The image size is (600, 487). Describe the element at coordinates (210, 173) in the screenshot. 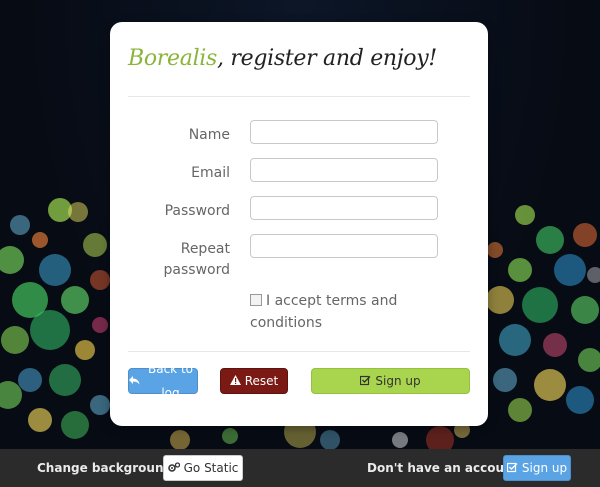

I see `email-label: Email` at that location.